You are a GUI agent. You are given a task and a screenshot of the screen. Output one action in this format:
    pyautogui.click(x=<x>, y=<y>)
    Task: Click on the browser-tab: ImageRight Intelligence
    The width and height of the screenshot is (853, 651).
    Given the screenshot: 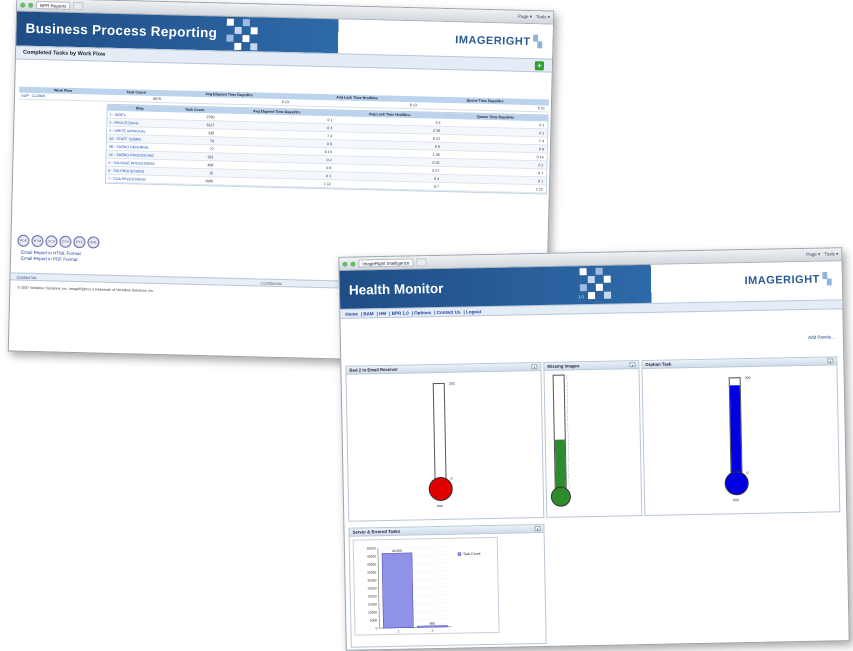 What is the action you would take?
    pyautogui.click(x=385, y=262)
    